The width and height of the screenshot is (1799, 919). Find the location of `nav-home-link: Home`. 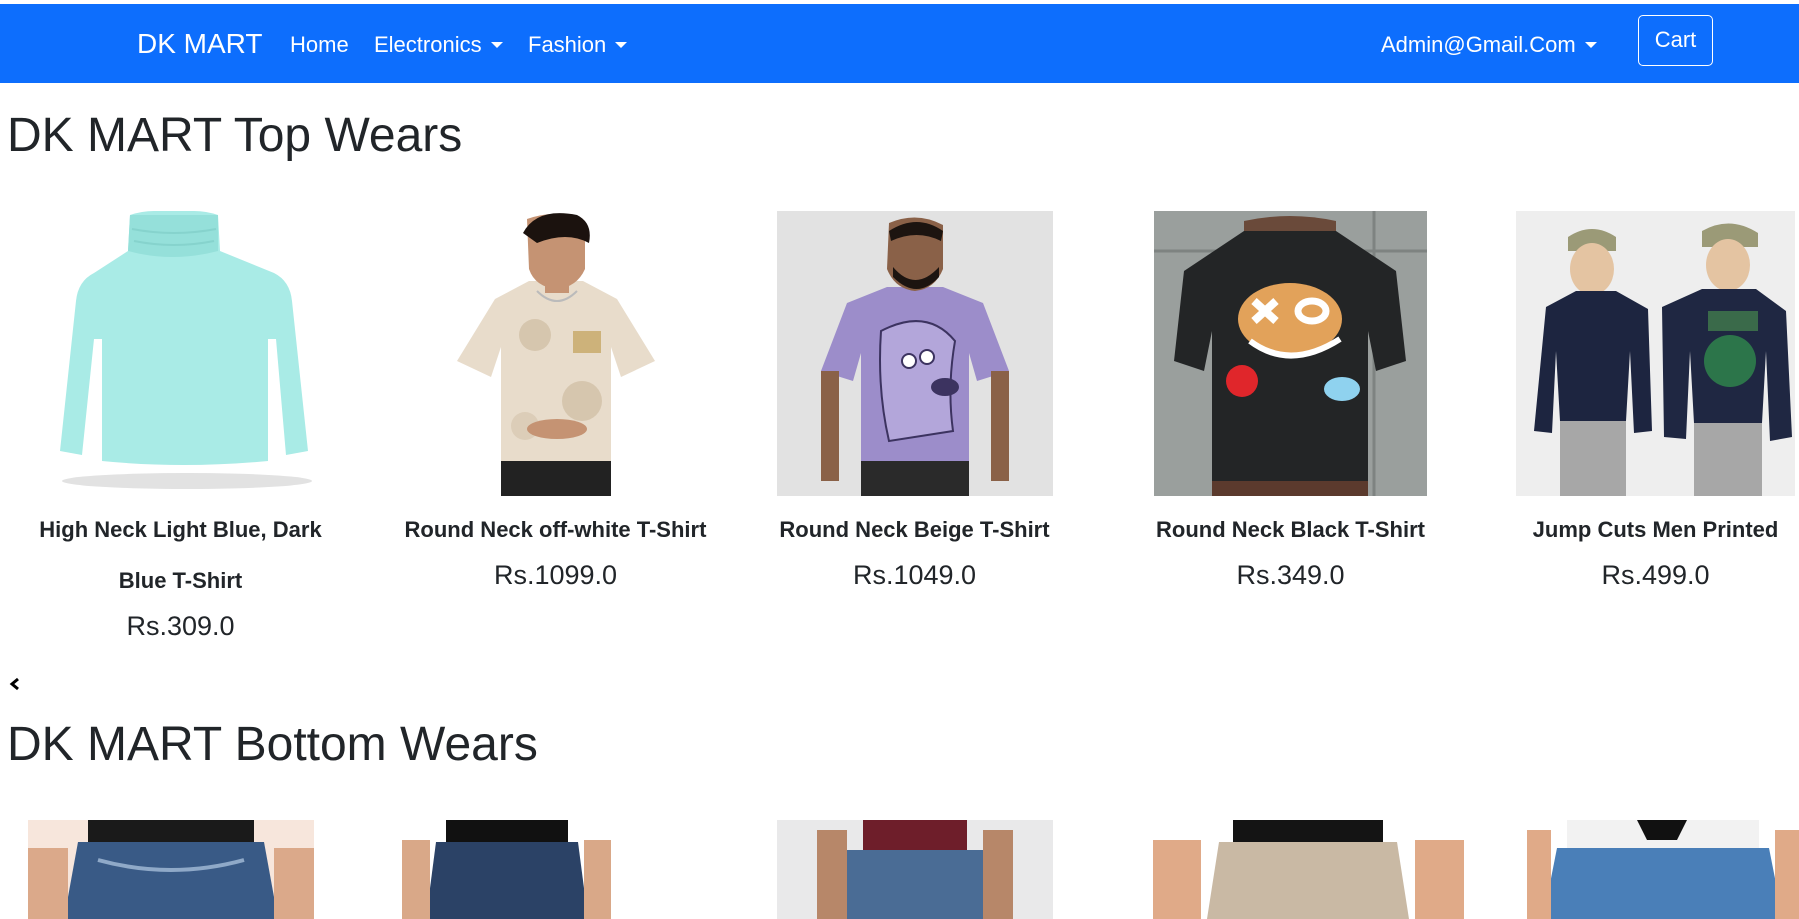

nav-home-link: Home is located at coordinates (319, 45).